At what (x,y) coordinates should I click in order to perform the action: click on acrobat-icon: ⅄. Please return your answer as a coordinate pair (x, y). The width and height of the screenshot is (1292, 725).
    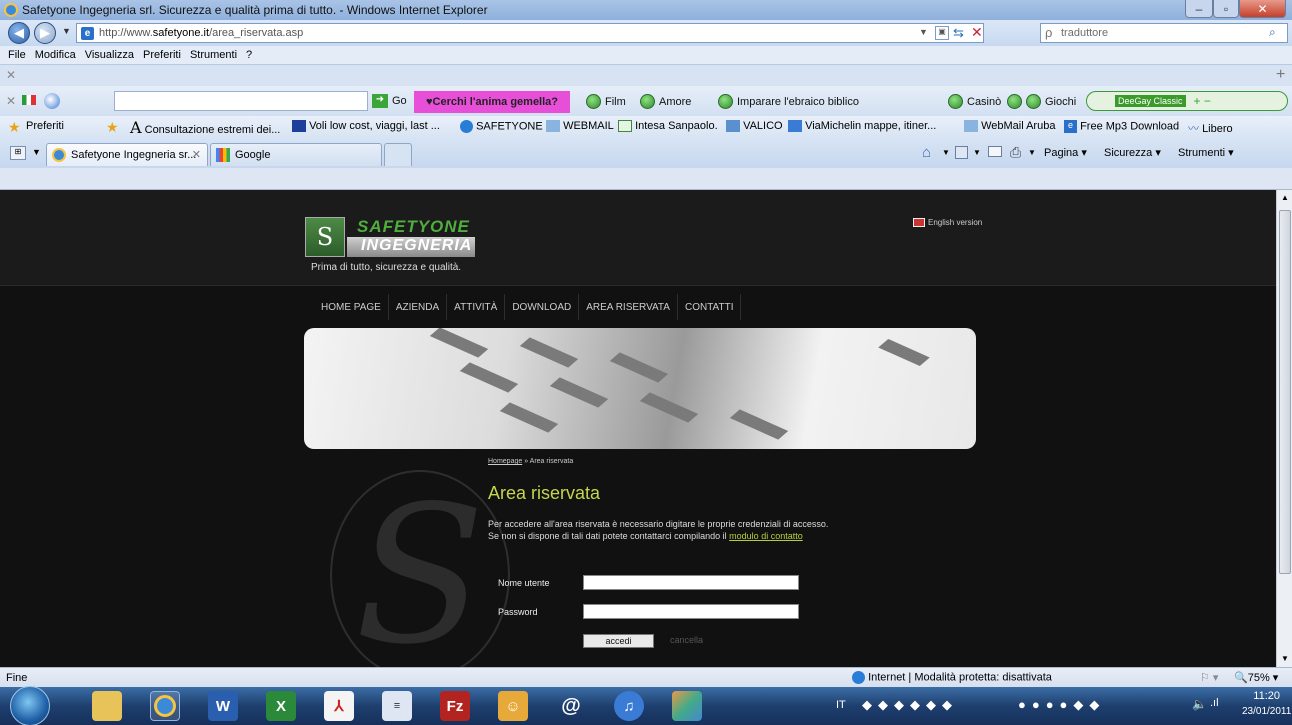
    Looking at the image, I should click on (339, 706).